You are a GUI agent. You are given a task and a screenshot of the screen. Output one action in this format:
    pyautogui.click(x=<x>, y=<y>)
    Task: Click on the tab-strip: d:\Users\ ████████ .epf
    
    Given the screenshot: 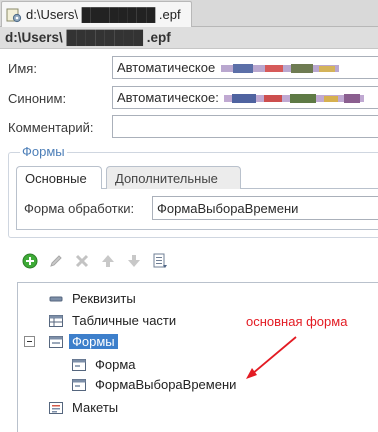 What is the action you would take?
    pyautogui.click(x=189, y=13)
    